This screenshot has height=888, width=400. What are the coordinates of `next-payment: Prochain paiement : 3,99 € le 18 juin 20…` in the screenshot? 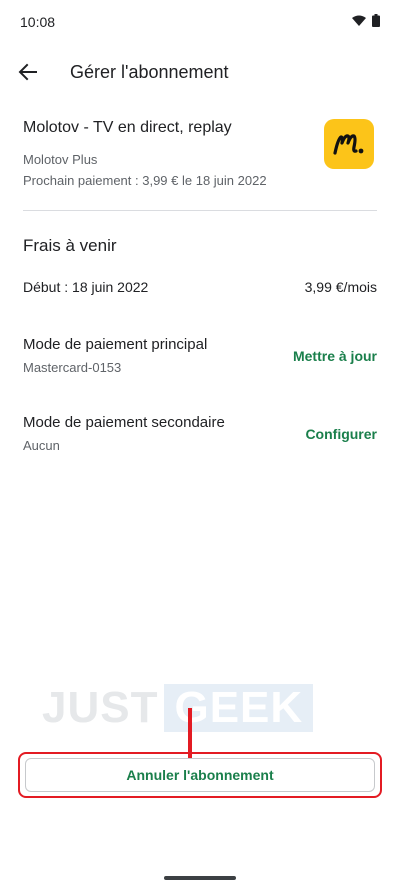 It's located at (145, 180).